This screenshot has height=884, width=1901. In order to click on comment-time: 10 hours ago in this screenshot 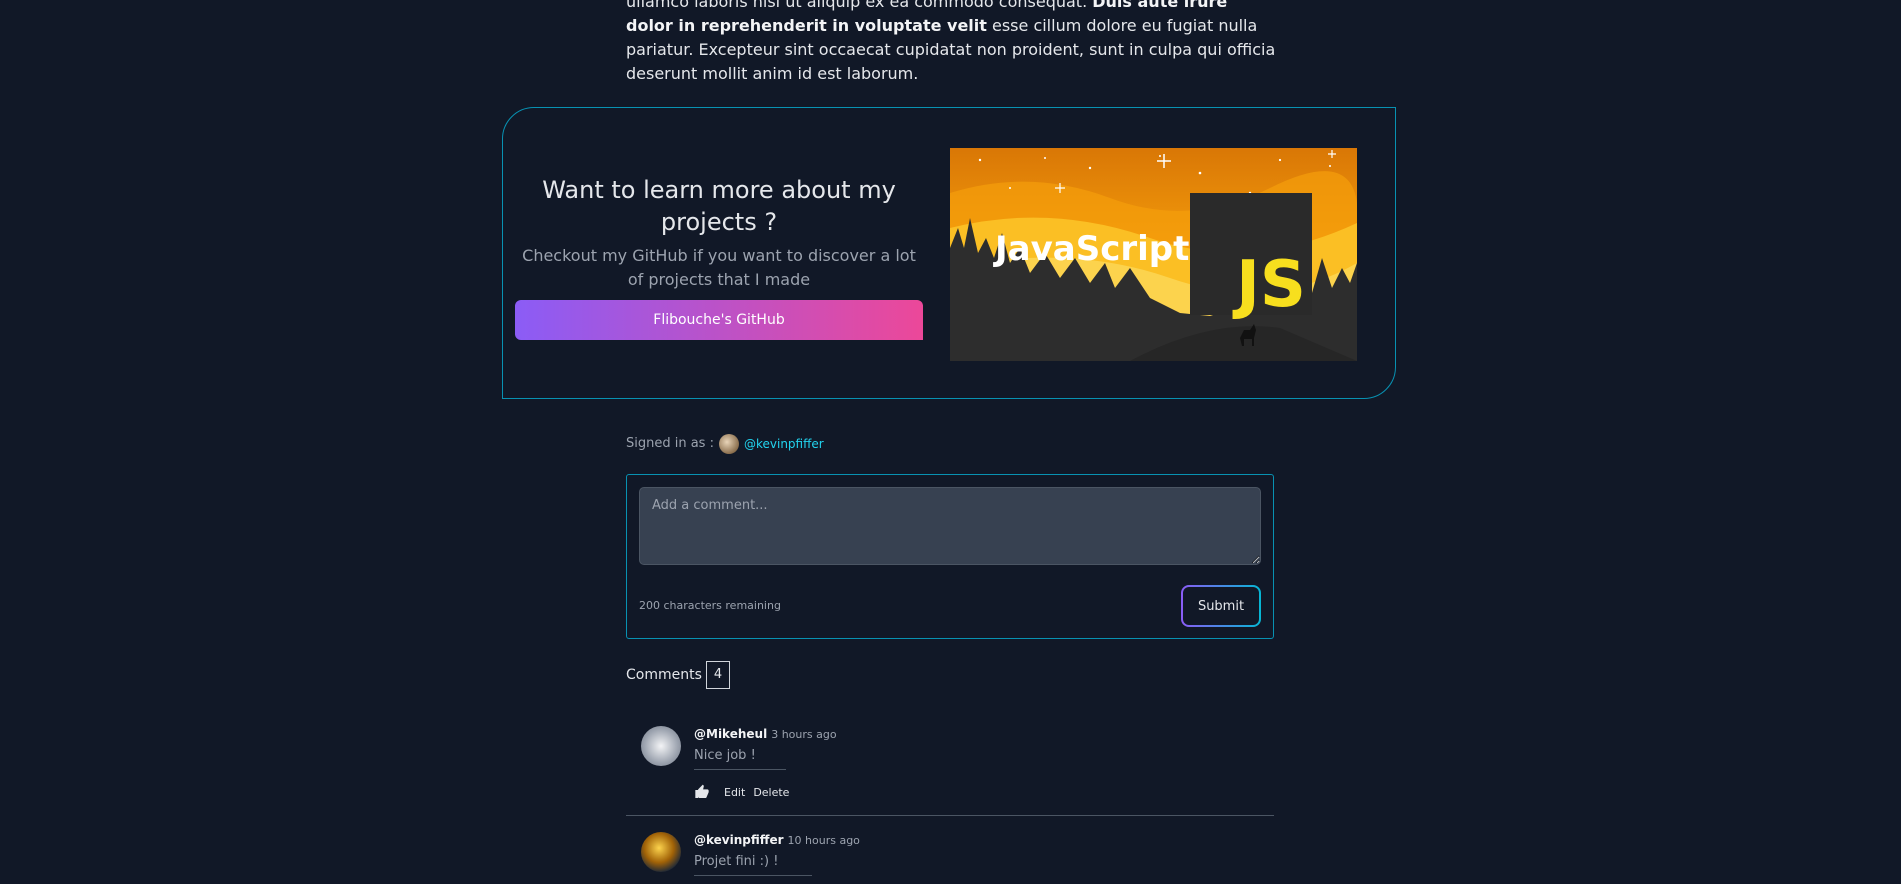, I will do `click(823, 840)`.